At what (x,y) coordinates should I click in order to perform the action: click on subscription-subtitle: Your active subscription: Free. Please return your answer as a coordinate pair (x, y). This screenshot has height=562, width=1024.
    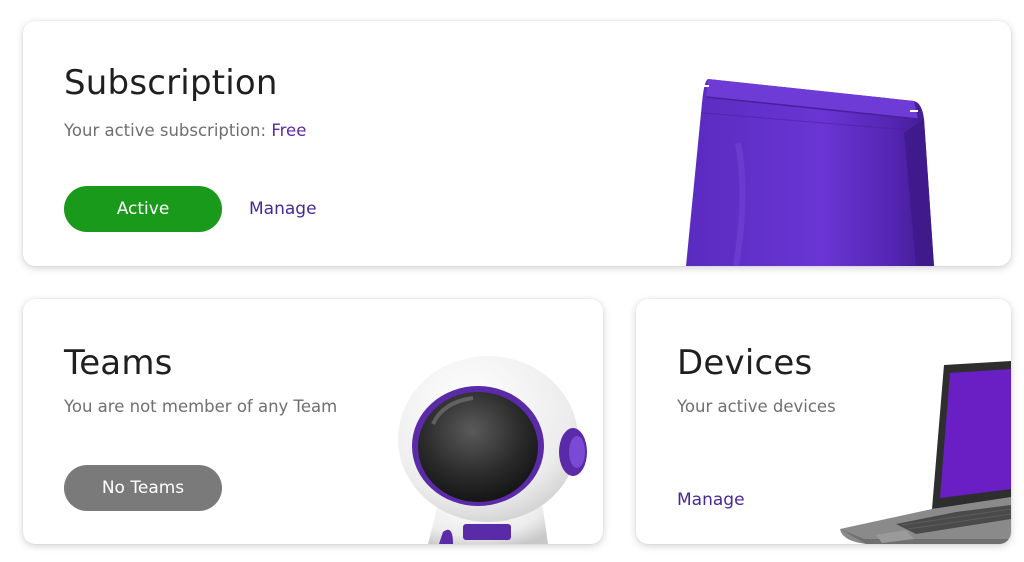
    Looking at the image, I should click on (185, 130).